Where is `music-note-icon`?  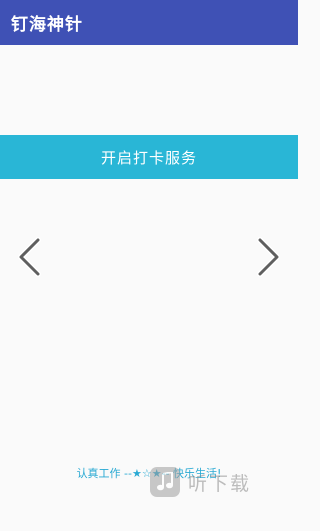
music-note-icon is located at coordinates (165, 482).